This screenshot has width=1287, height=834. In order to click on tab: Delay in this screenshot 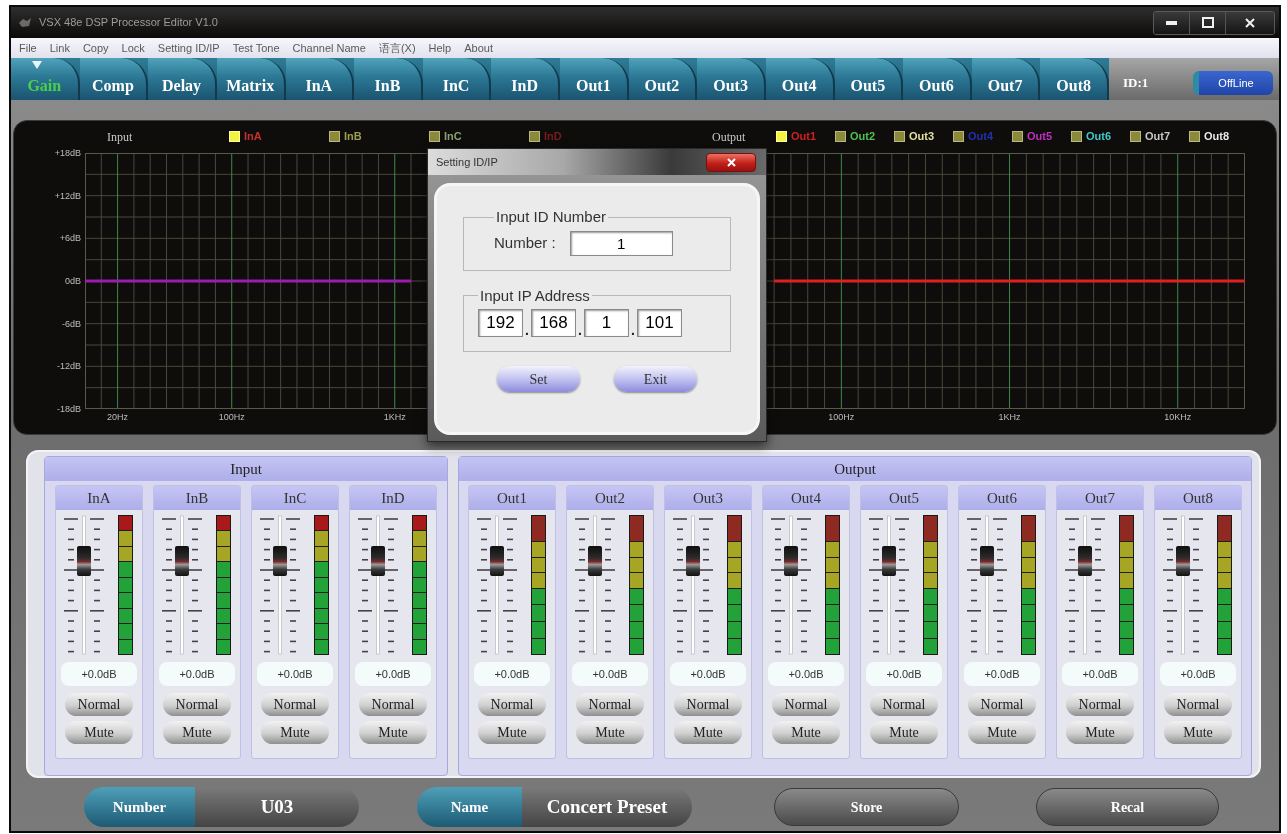, I will do `click(182, 79)`.